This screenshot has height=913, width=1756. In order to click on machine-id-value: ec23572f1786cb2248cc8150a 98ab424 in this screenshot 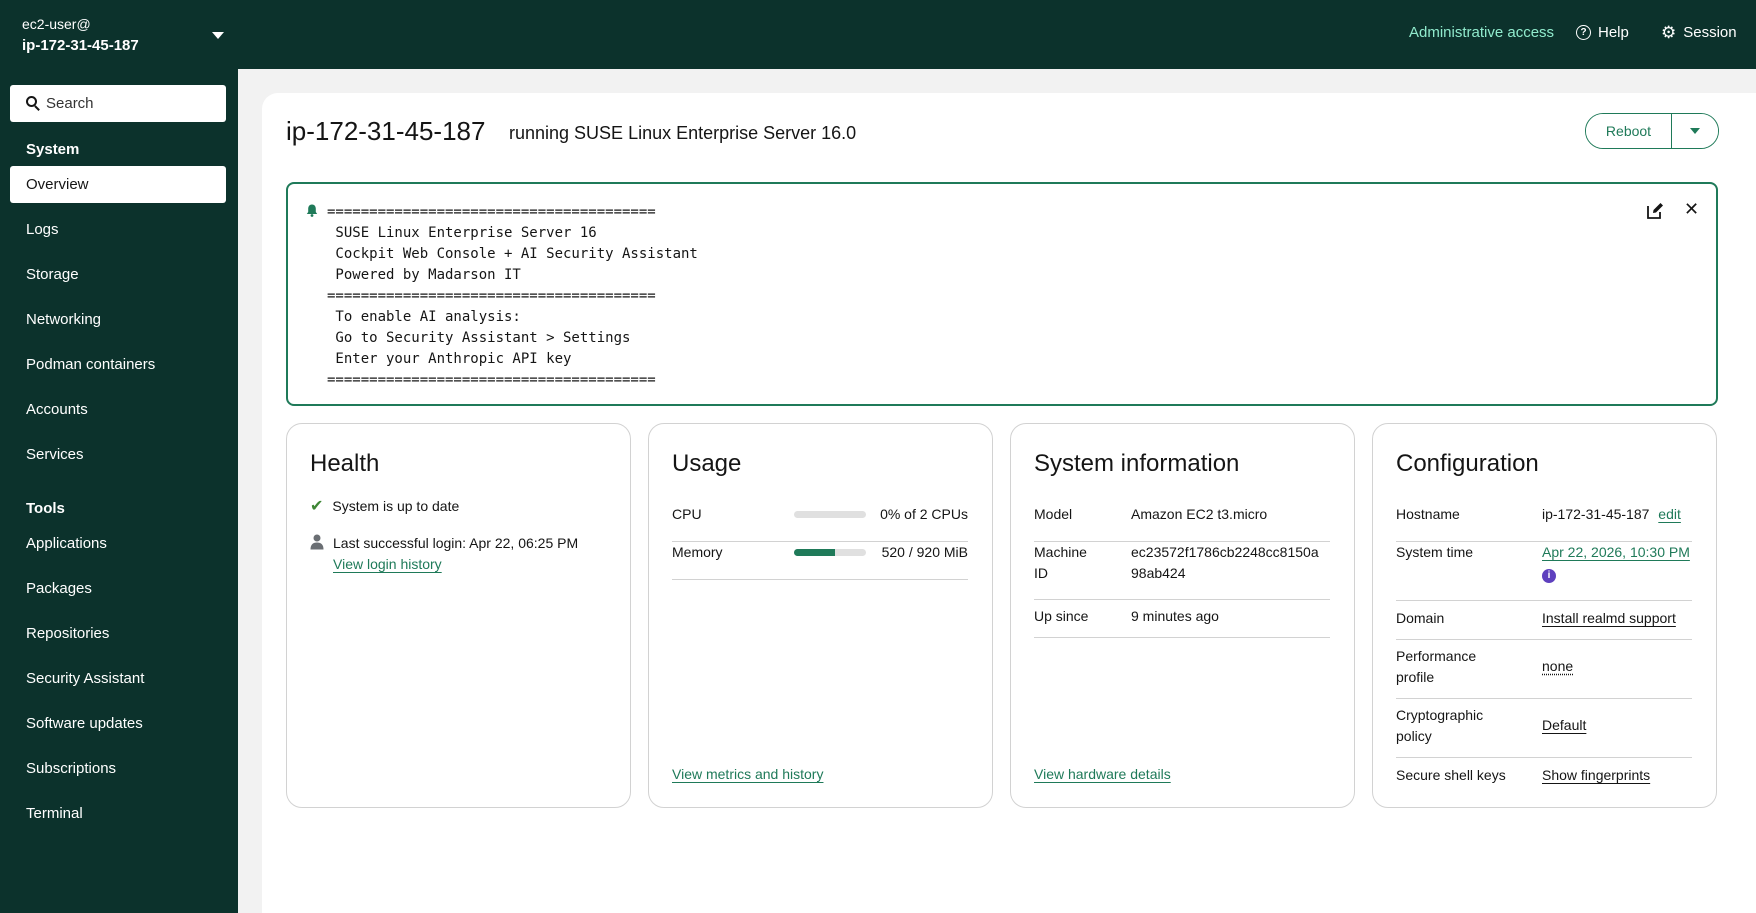, I will do `click(1225, 563)`.